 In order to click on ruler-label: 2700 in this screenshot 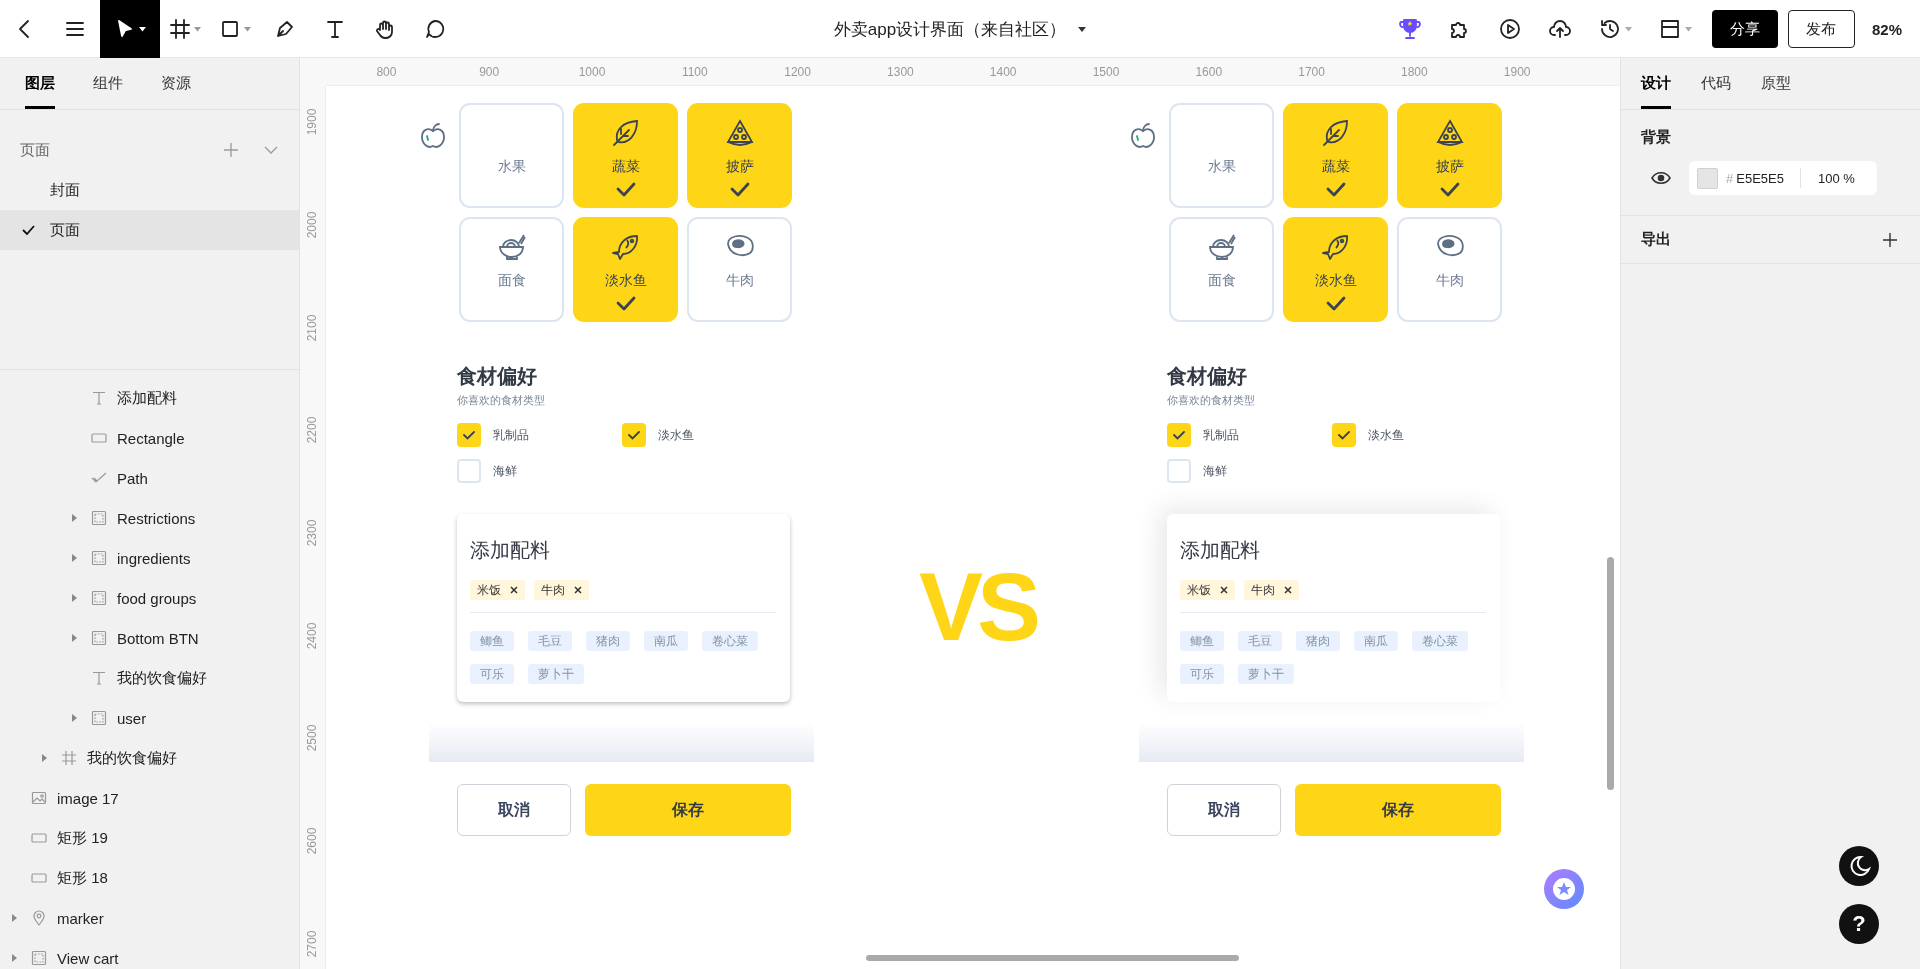, I will do `click(312, 944)`.